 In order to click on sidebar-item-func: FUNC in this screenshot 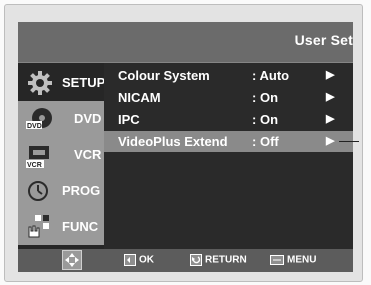, I will do `click(61, 227)`.